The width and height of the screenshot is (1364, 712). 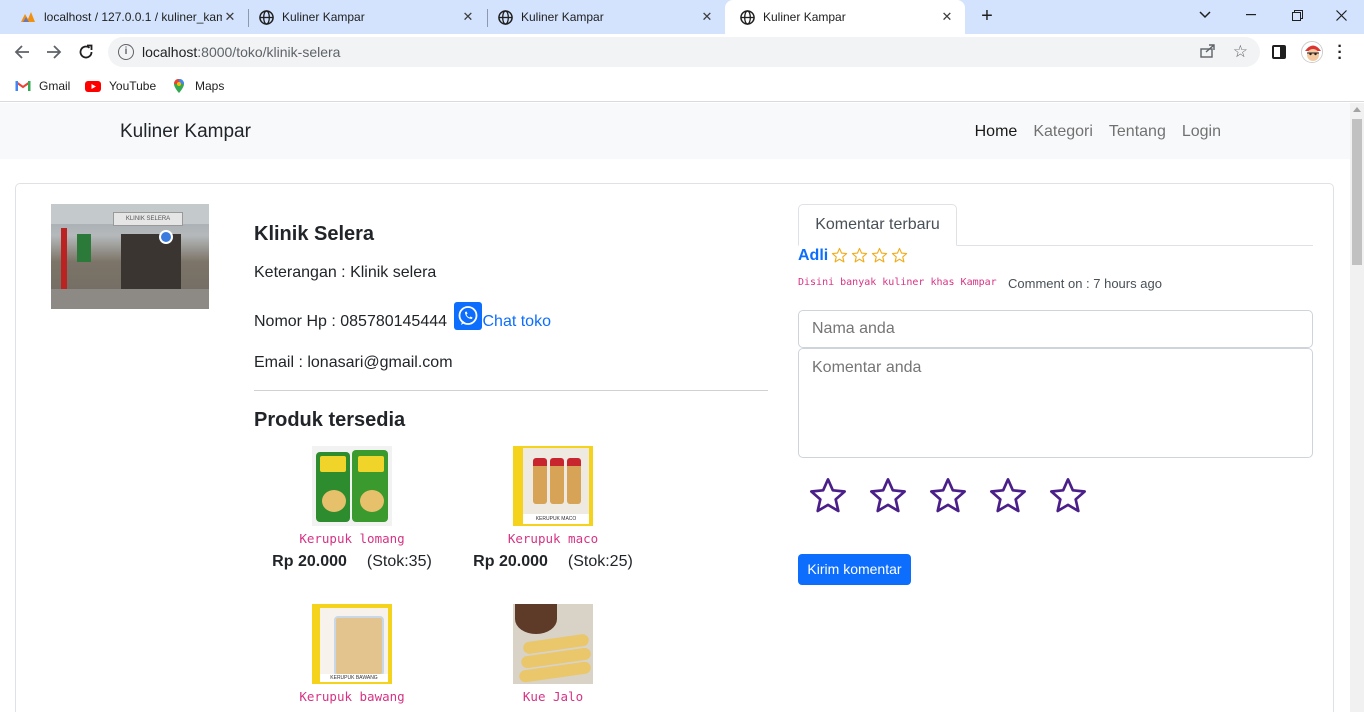 What do you see at coordinates (1085, 283) in the screenshot?
I see `comment-time: Comment on : 7 hours ago` at bounding box center [1085, 283].